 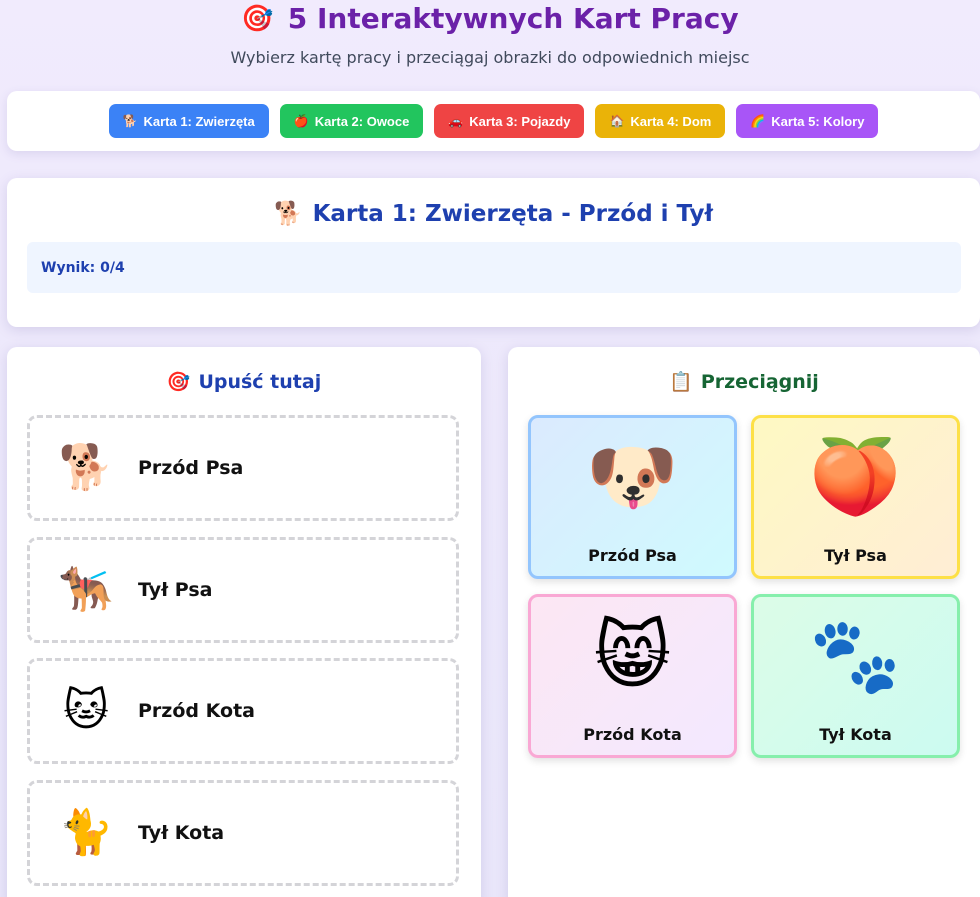 What do you see at coordinates (681, 382) in the screenshot?
I see `clipboard-icon: 📋` at bounding box center [681, 382].